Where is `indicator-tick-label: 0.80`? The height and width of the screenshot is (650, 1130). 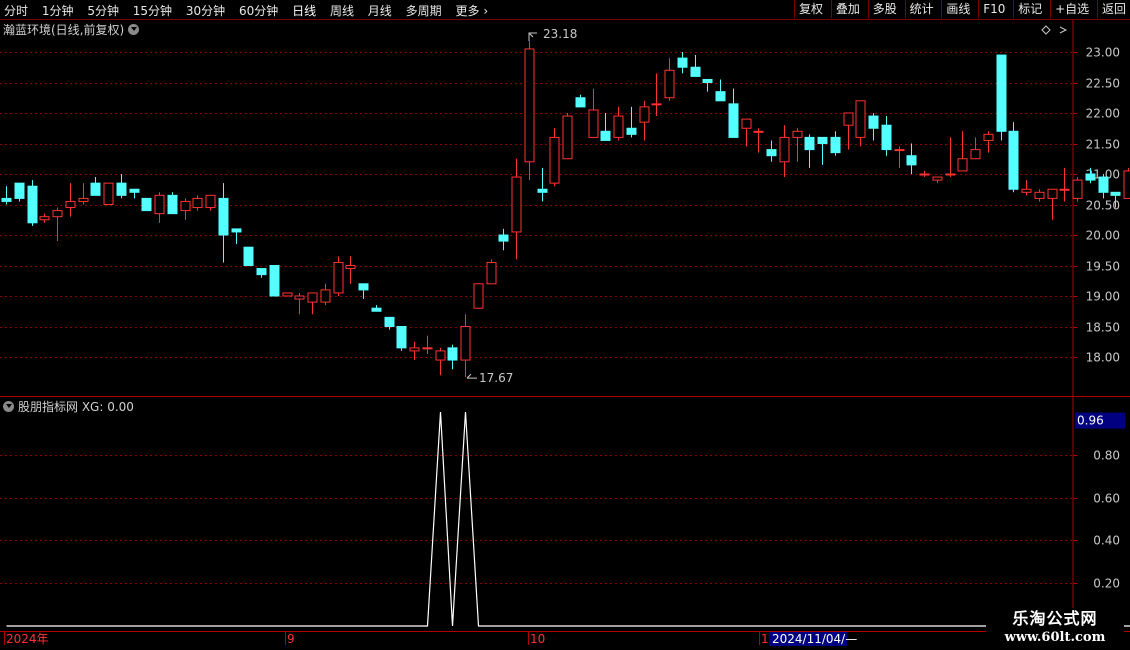
indicator-tick-label: 0.80 is located at coordinates (1106, 456).